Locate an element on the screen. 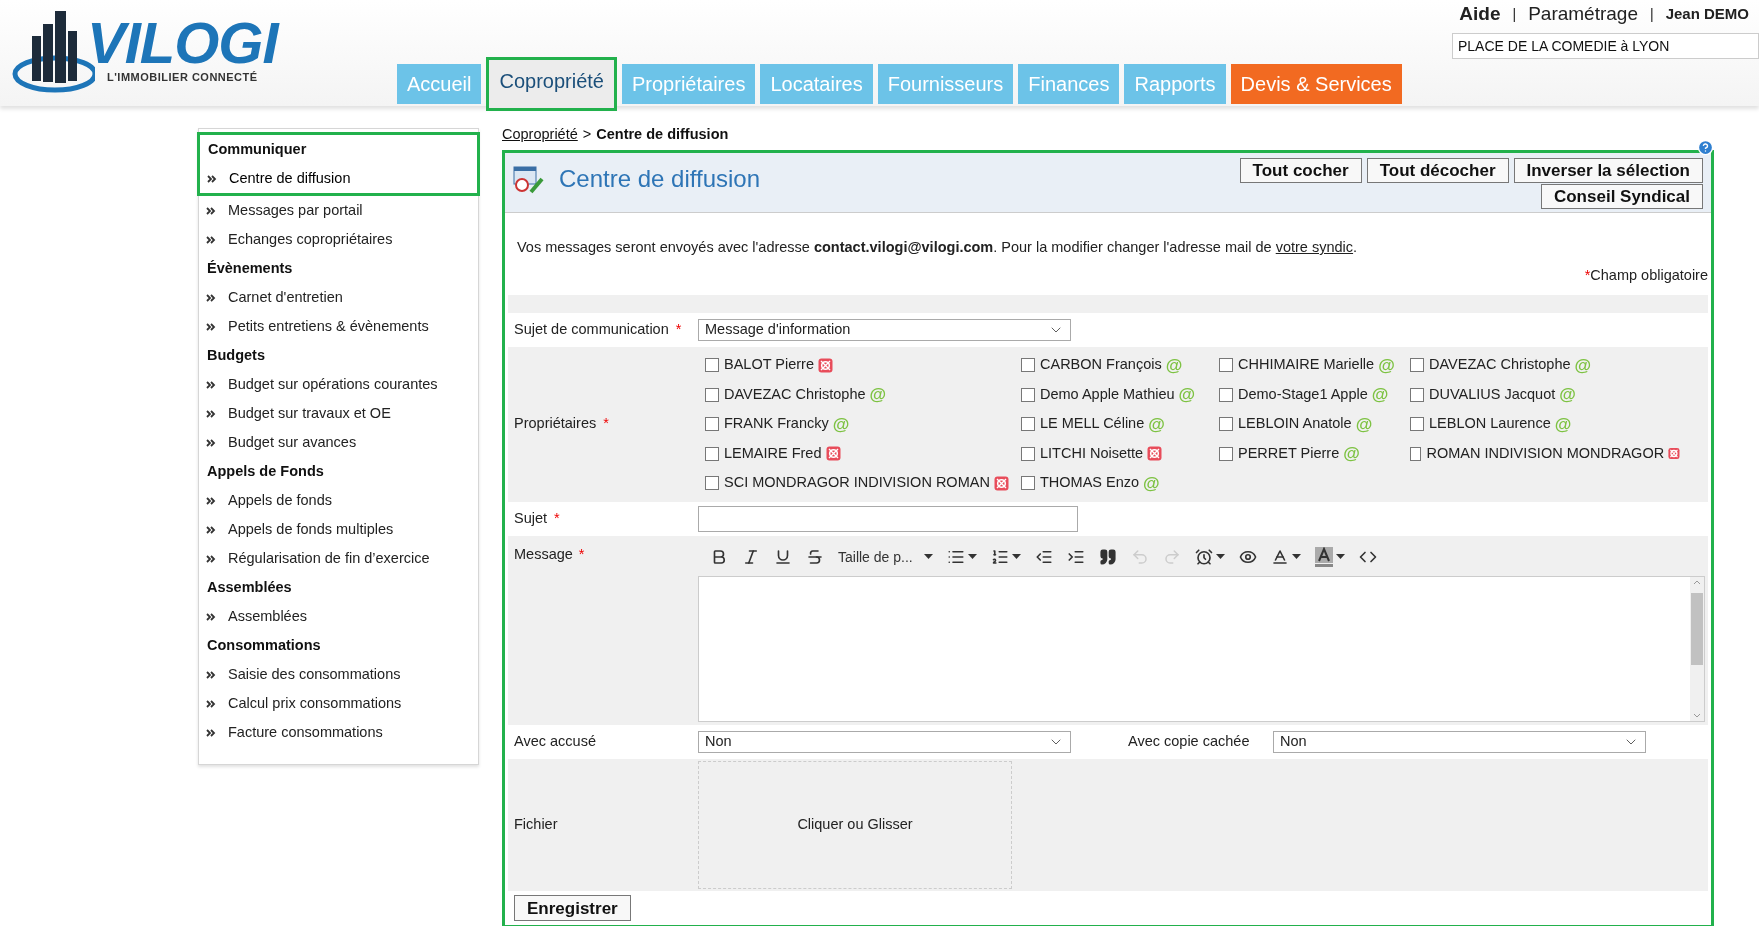  sidebar-link: Budget sur travaux et OE is located at coordinates (309, 413).